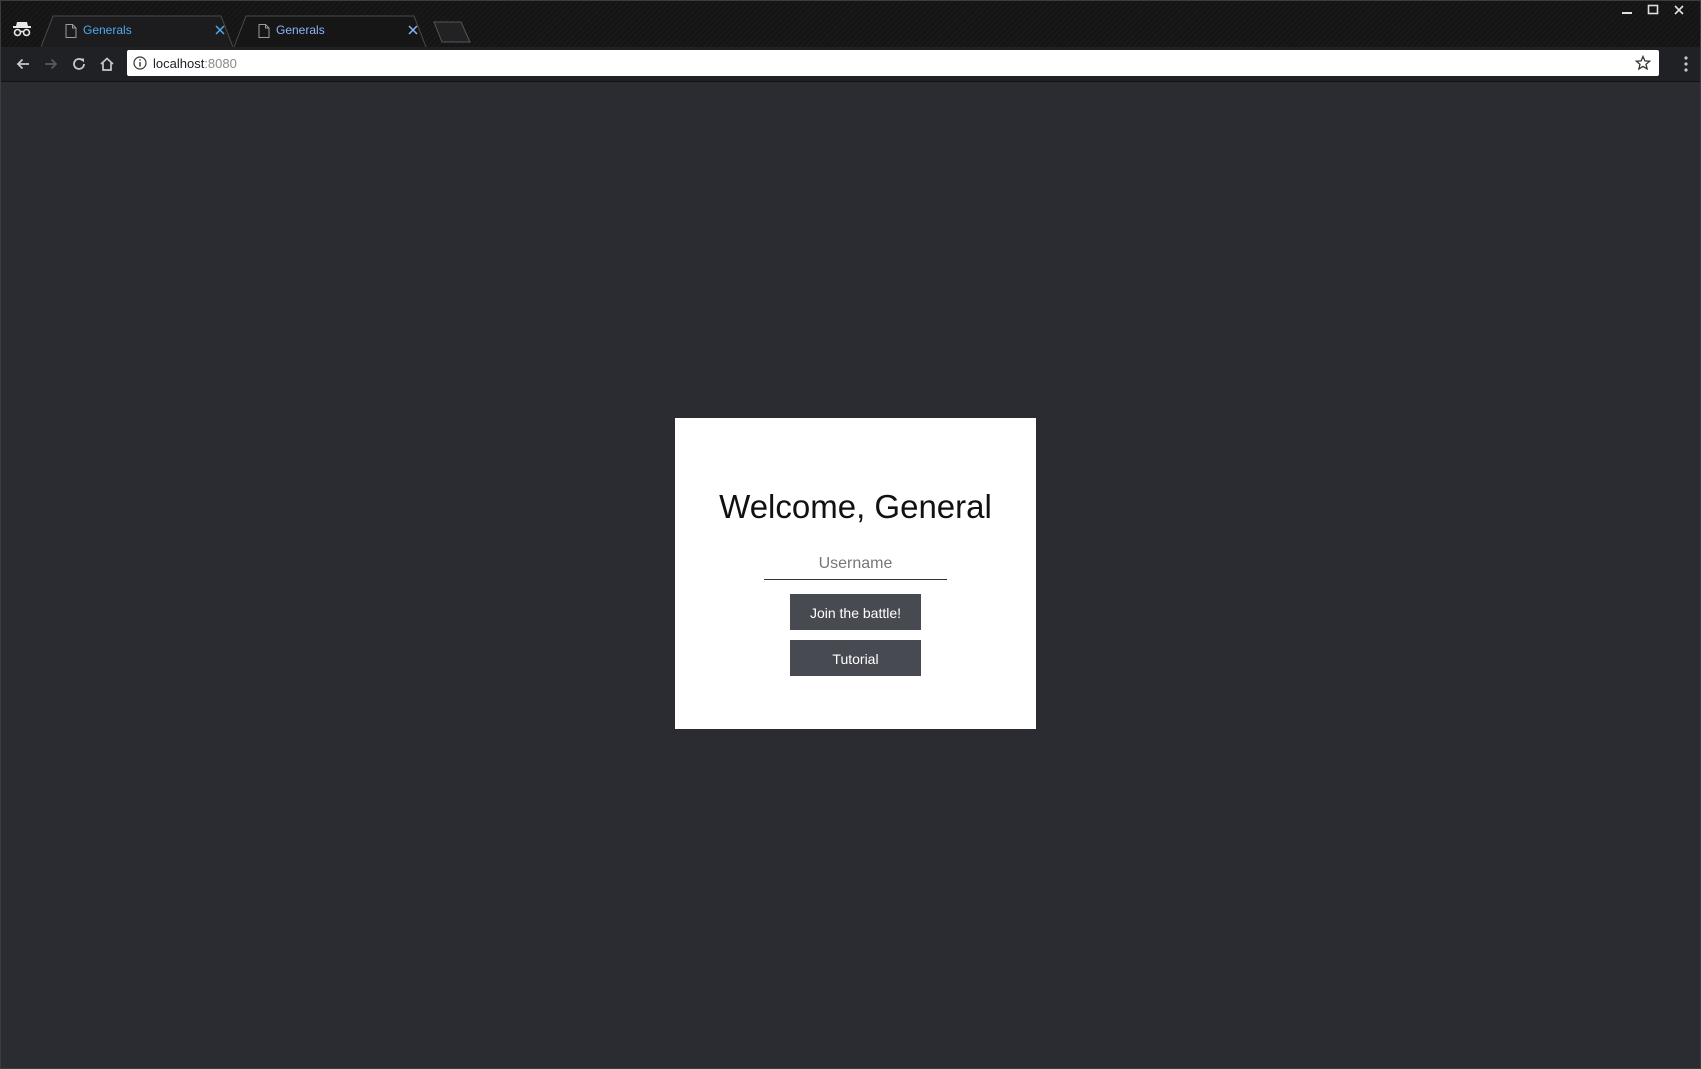 The image size is (1701, 1069). What do you see at coordinates (330, 31) in the screenshot?
I see `tab-generals-2: Generals` at bounding box center [330, 31].